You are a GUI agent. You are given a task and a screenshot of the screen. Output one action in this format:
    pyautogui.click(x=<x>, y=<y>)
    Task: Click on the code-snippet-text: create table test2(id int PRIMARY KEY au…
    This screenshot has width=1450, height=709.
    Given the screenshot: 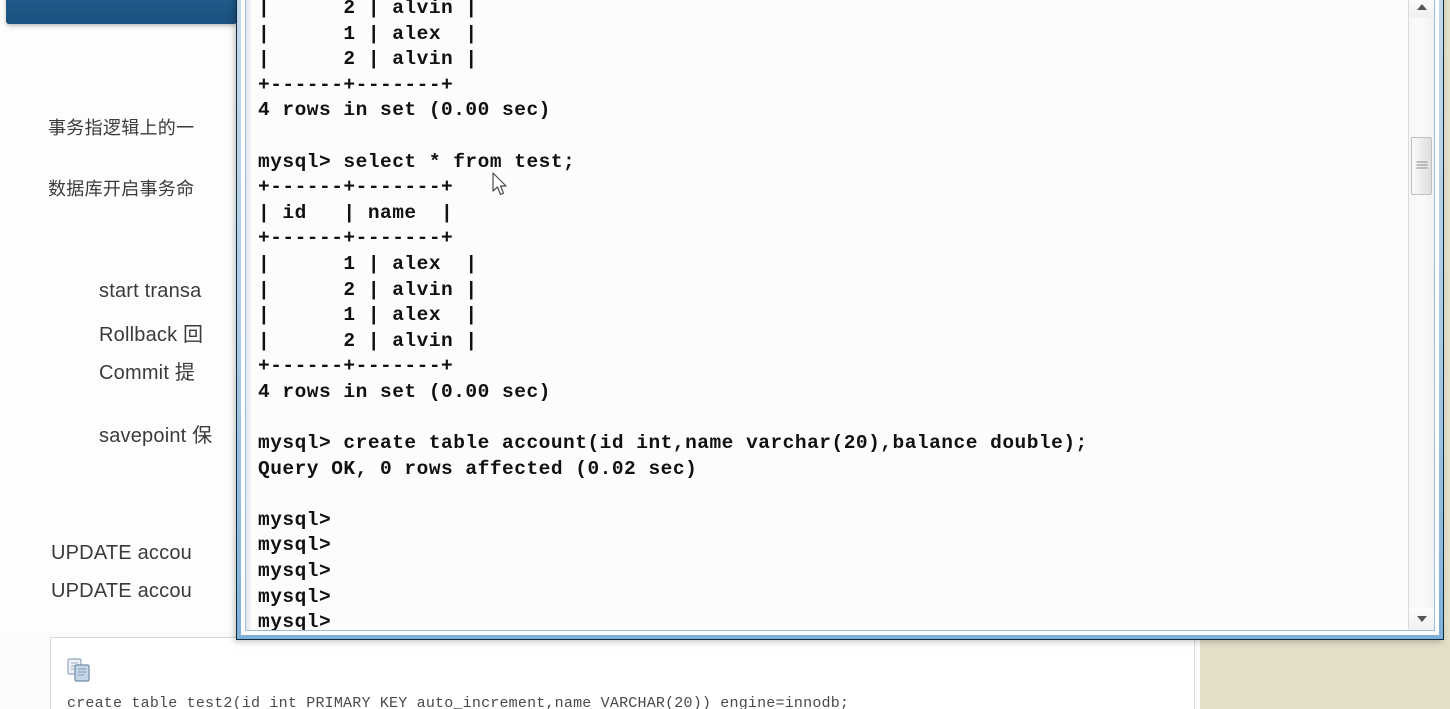 What is the action you would take?
    pyautogui.click(x=458, y=702)
    